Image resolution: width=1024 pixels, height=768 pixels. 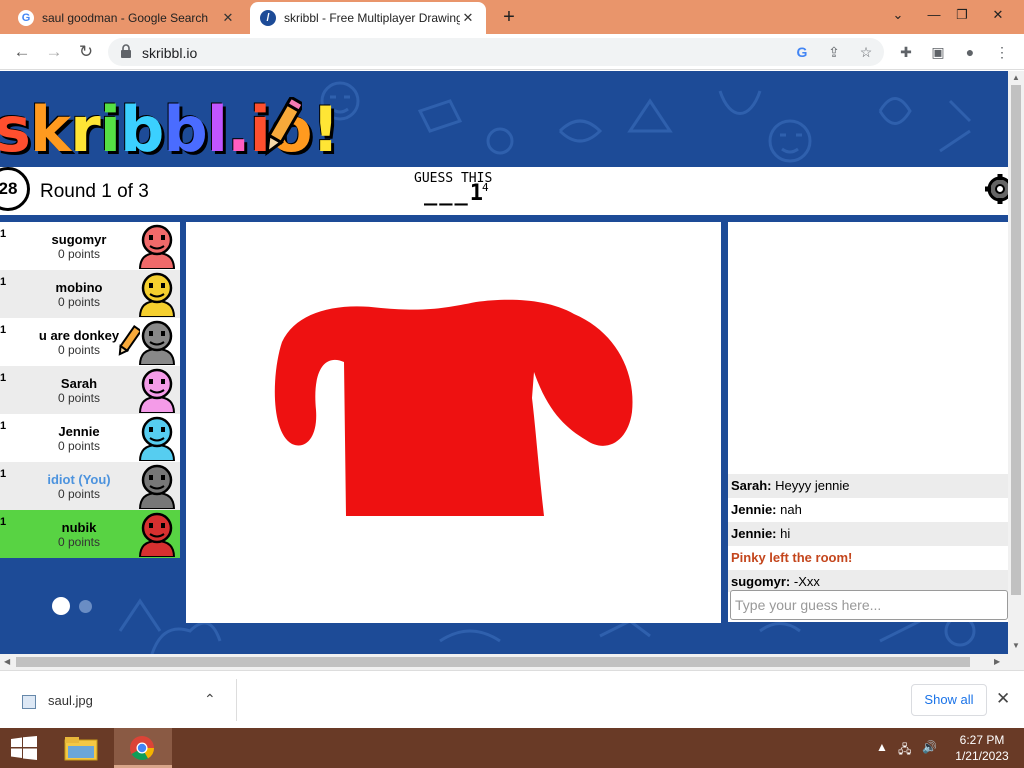 What do you see at coordinates (906, 52) in the screenshot?
I see `extensions-icon: ✚` at bounding box center [906, 52].